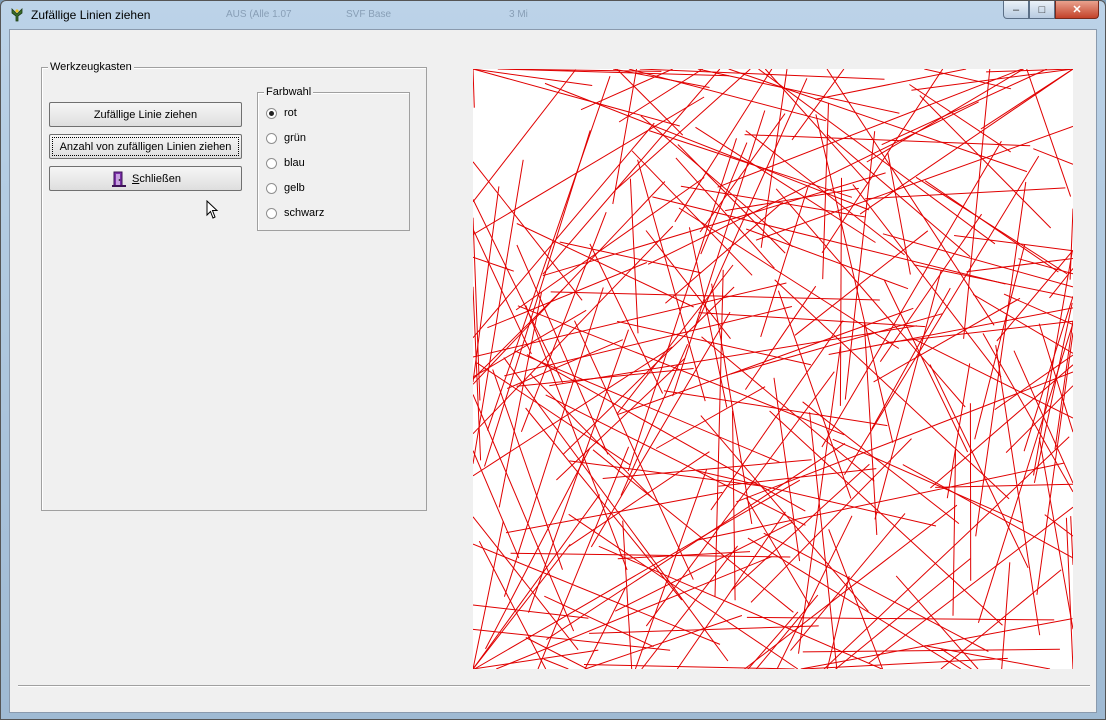  Describe the element at coordinates (290, 113) in the screenshot. I see `radio-rot-label: rot` at that location.